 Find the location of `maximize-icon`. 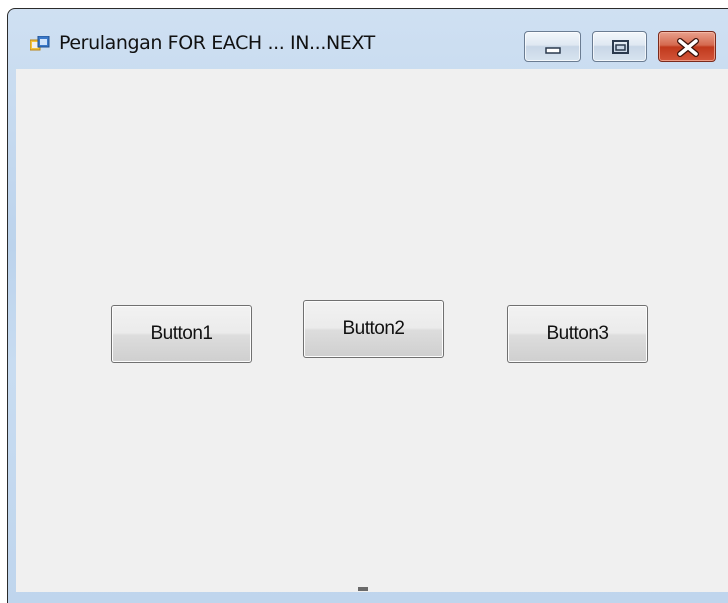

maximize-icon is located at coordinates (620, 47).